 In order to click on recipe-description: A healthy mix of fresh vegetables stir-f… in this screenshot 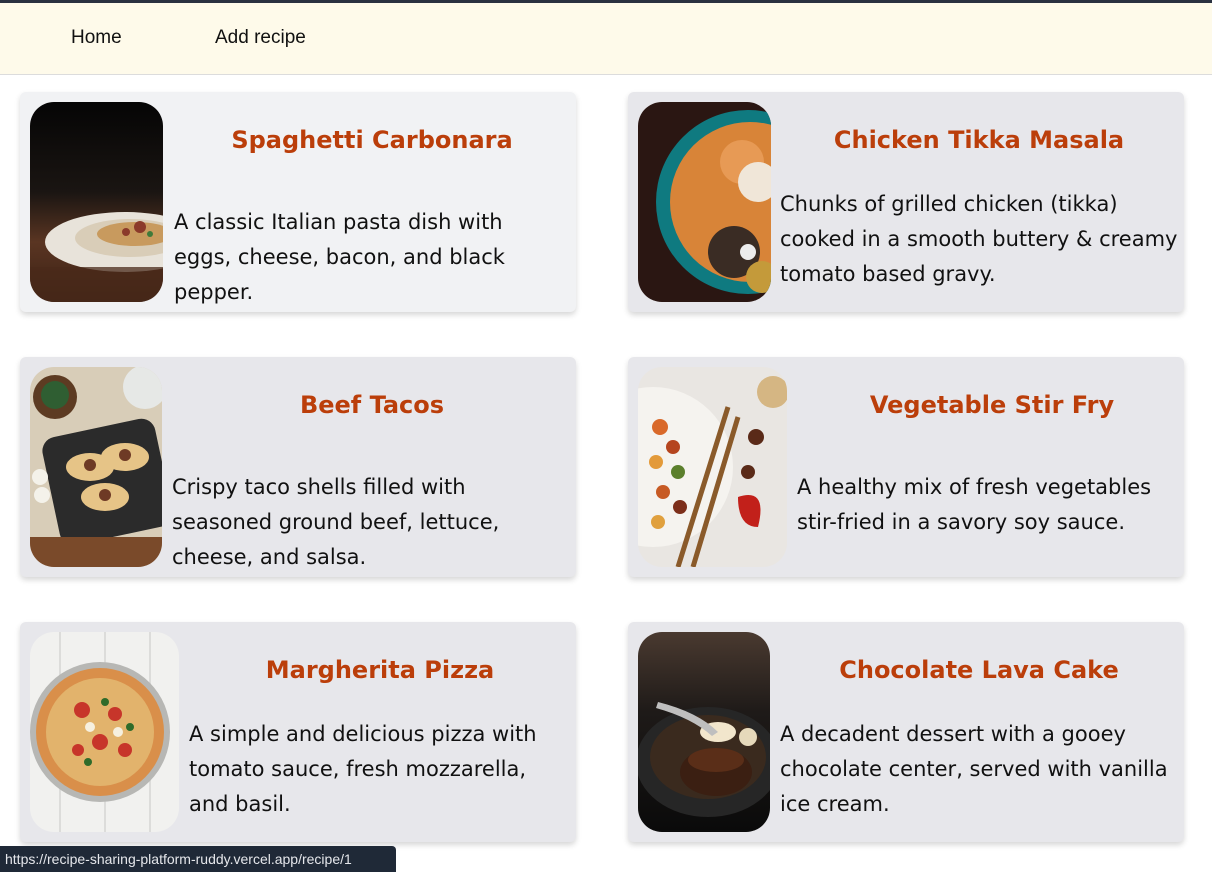, I will do `click(974, 504)`.